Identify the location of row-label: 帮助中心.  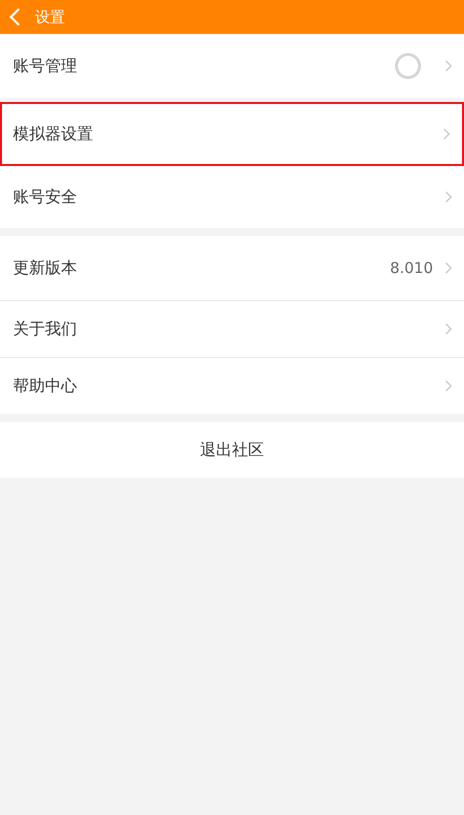
(45, 386).